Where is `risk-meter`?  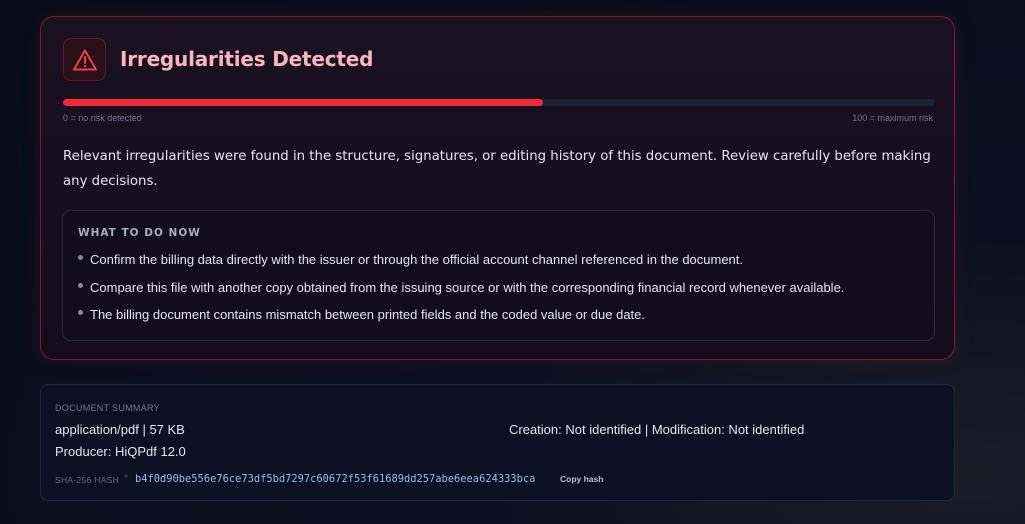
risk-meter is located at coordinates (499, 102).